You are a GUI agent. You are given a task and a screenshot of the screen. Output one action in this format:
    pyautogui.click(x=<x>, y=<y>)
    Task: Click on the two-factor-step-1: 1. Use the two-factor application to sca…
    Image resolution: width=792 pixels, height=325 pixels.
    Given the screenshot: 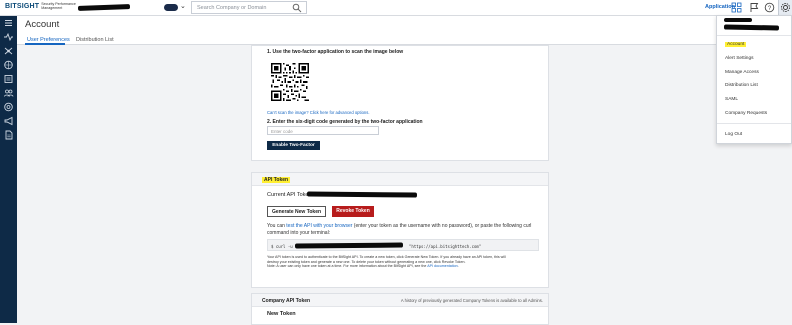 What is the action you would take?
    pyautogui.click(x=335, y=52)
    